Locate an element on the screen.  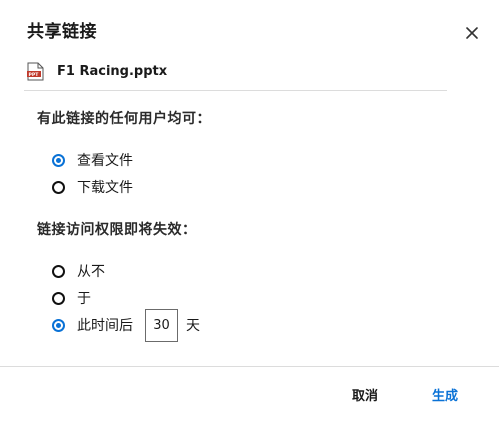
radio-download-file: 下载文件 is located at coordinates (92, 187).